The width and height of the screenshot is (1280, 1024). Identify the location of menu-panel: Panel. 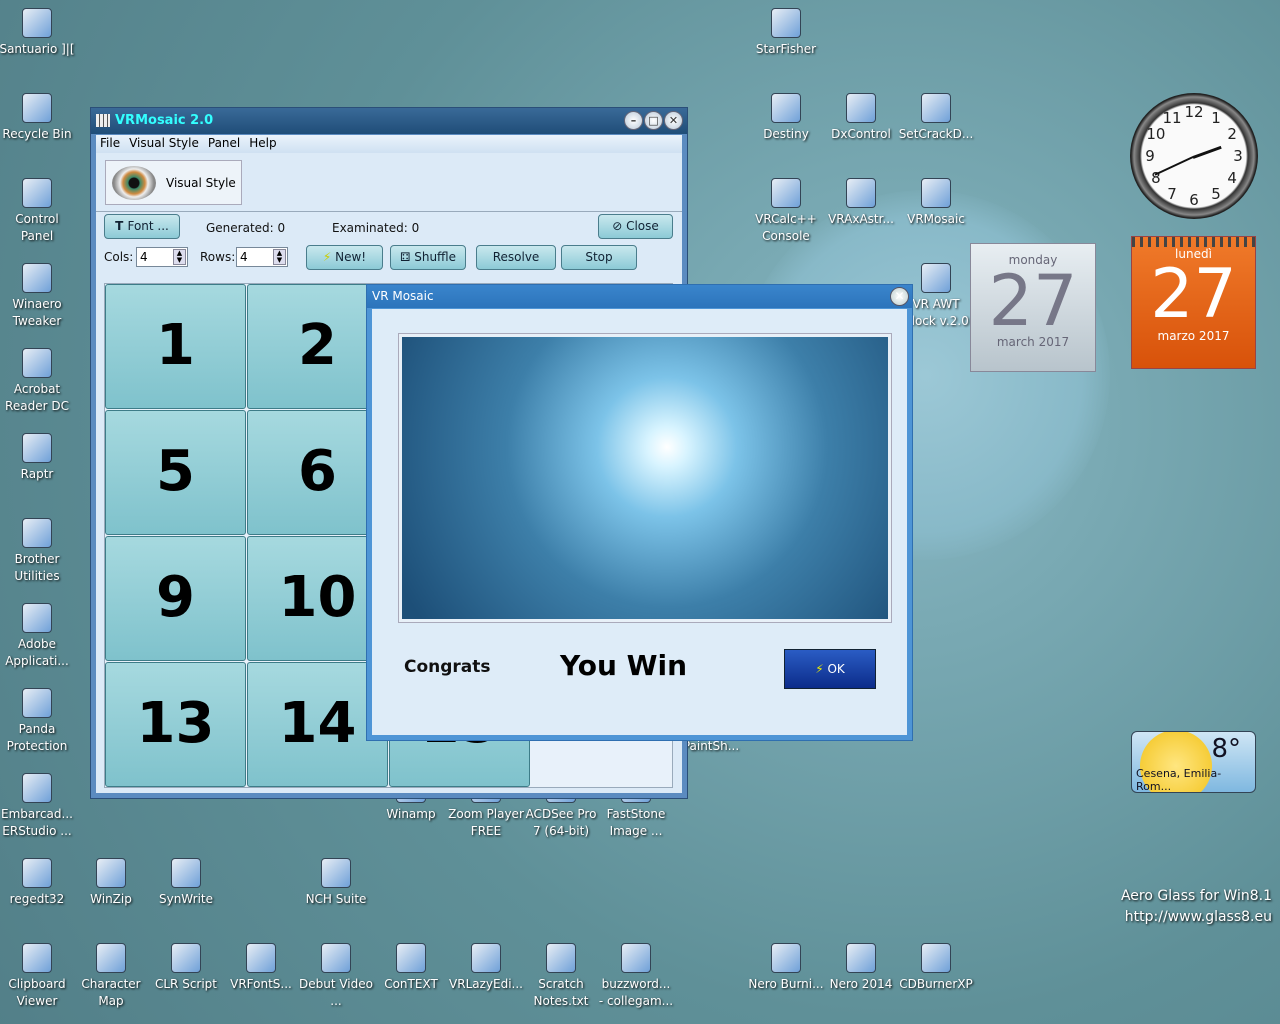
(224, 144).